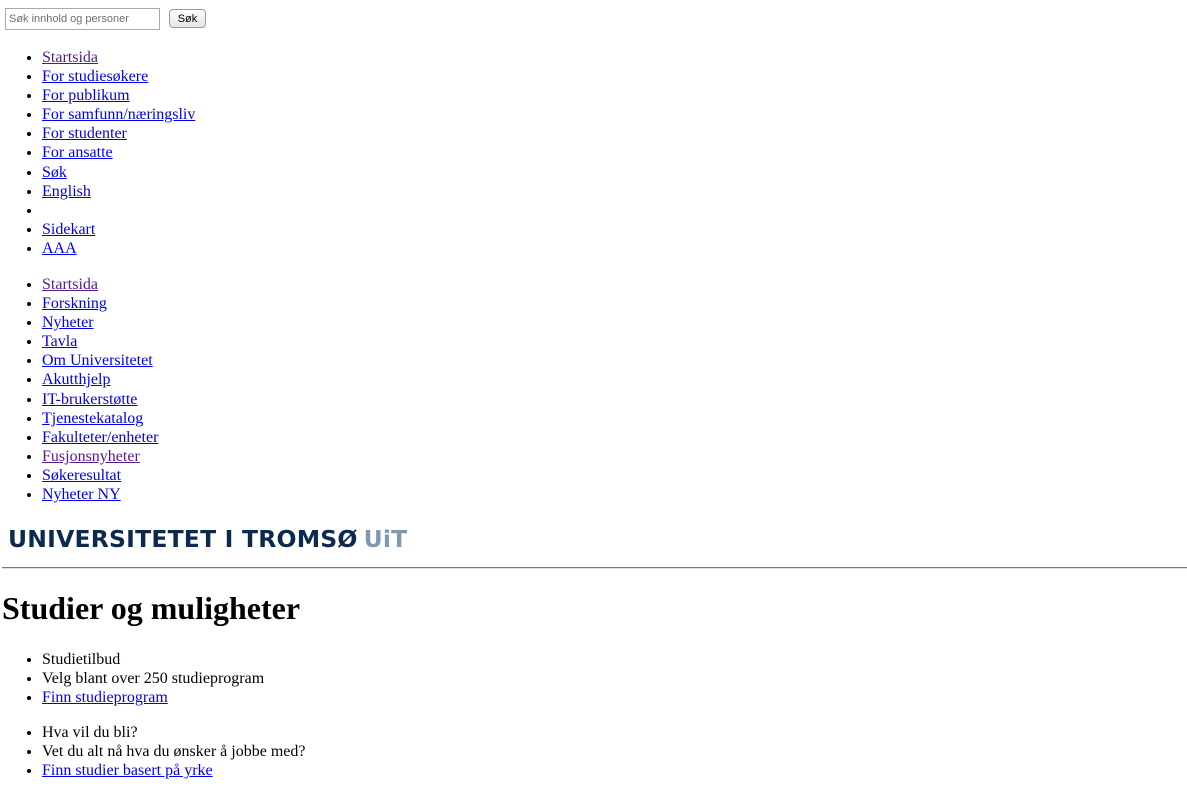 Image resolution: width=1187 pixels, height=791 pixels. Describe the element at coordinates (342, 360) in the screenshot. I see `main-nav-item-om-universitetet: Om Universitetet` at that location.